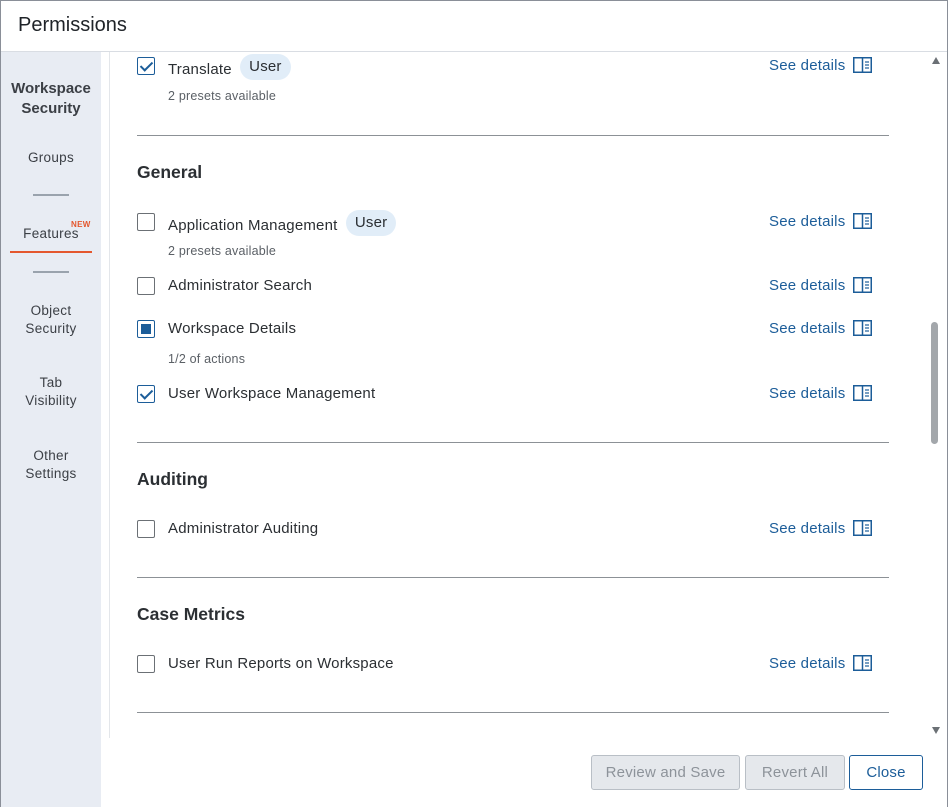 Image resolution: width=948 pixels, height=807 pixels. I want to click on scroll-down-arrow-icon, so click(936, 730).